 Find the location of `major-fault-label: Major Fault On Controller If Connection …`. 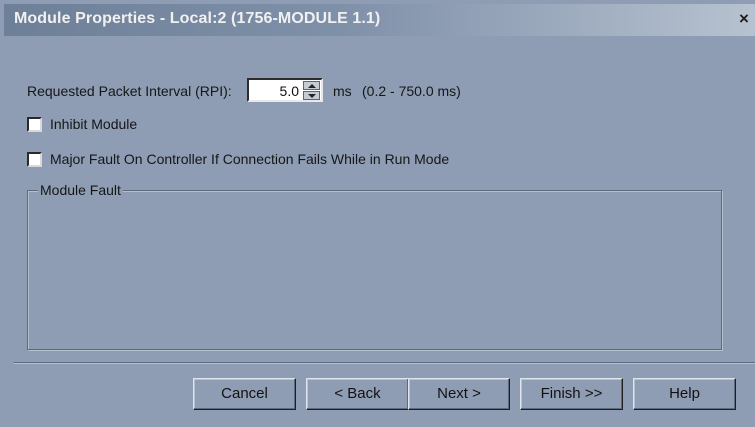

major-fault-label: Major Fault On Controller If Connection … is located at coordinates (249, 159).